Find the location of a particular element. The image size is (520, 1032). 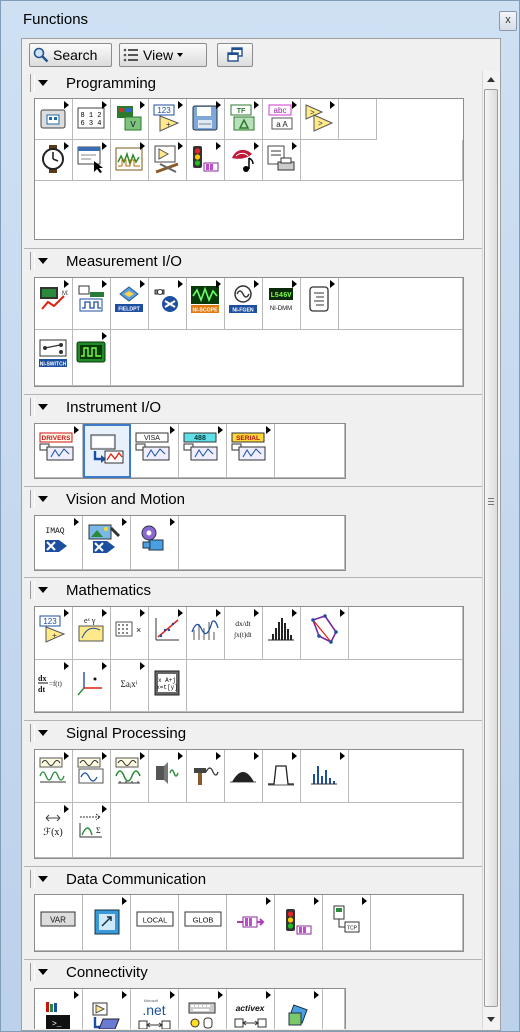

restore-icon is located at coordinates (234, 54).